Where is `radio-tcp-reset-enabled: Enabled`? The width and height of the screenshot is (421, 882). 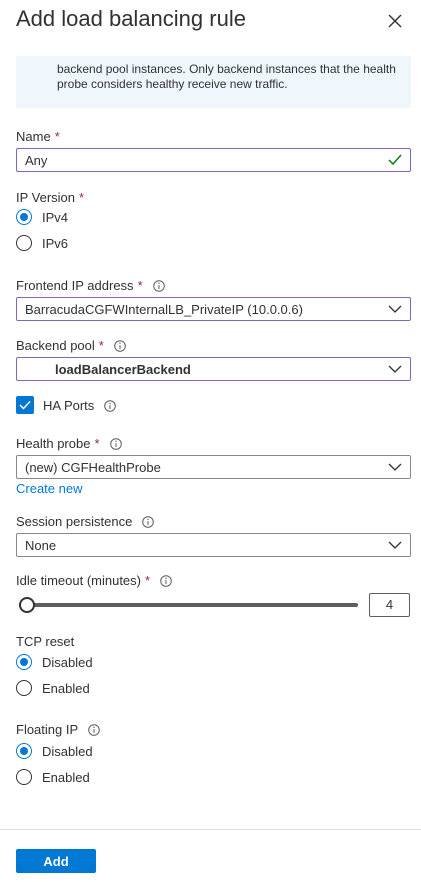 radio-tcp-reset-enabled: Enabled is located at coordinates (53, 688).